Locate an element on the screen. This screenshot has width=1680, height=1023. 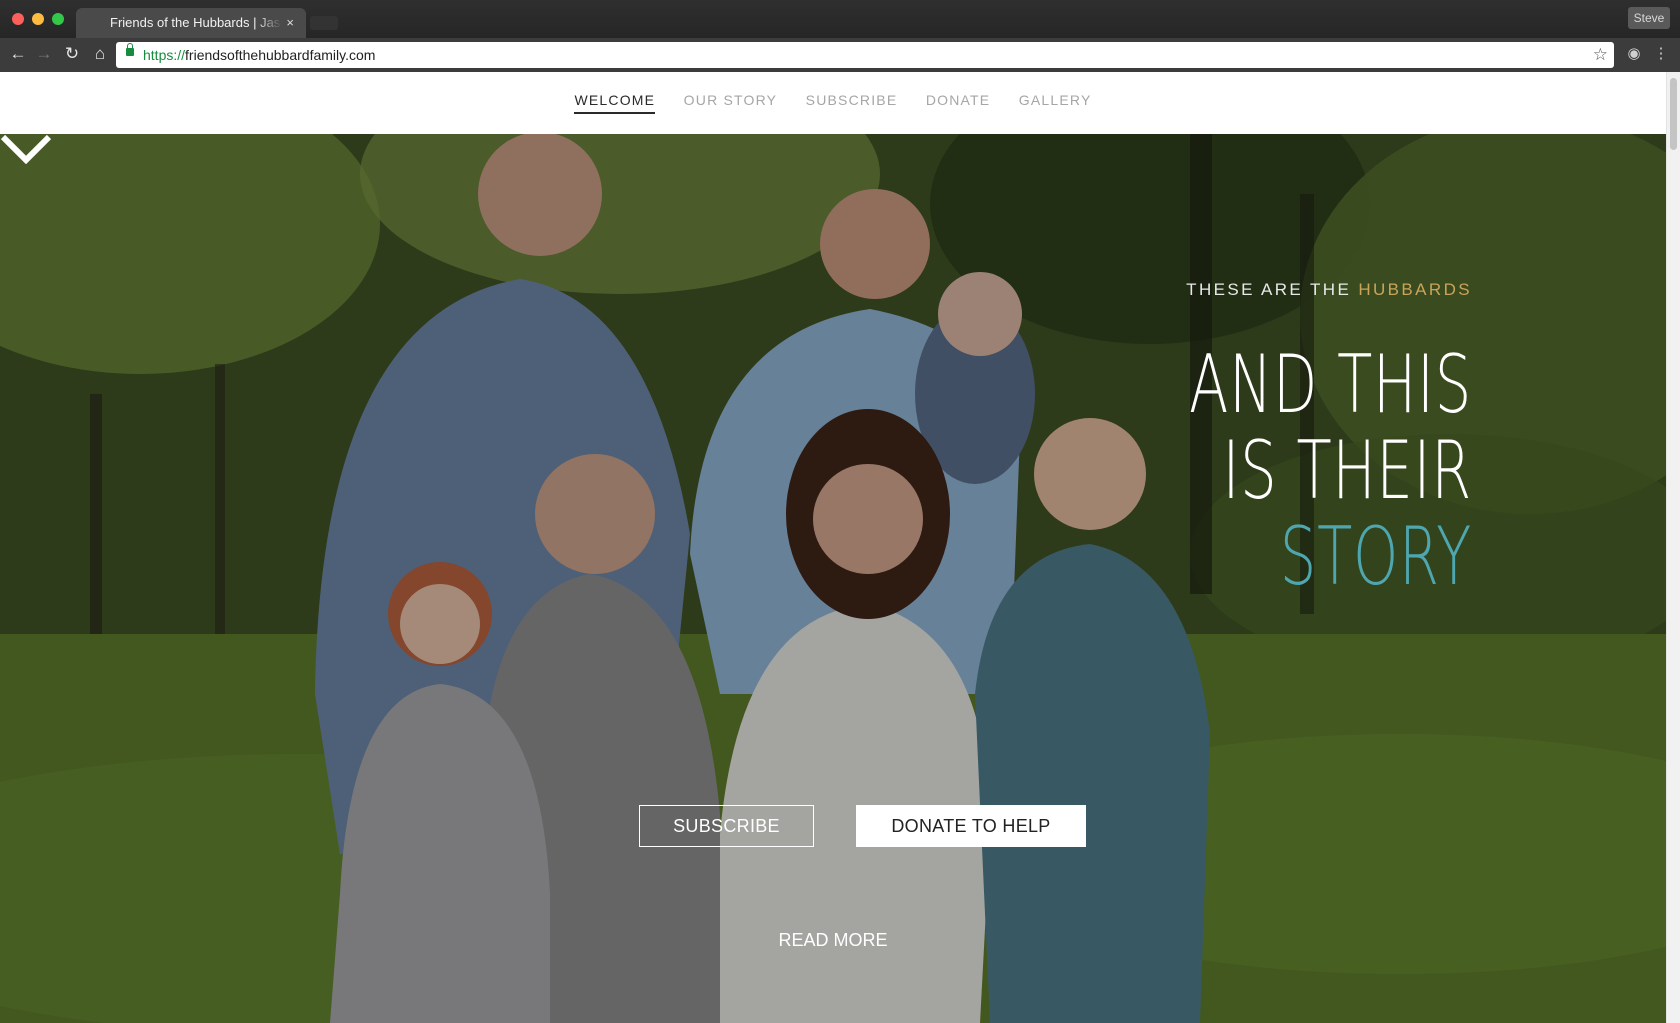
hero-eyebrow: THESE ARE THE HUBBARDS is located at coordinates (1329, 290).